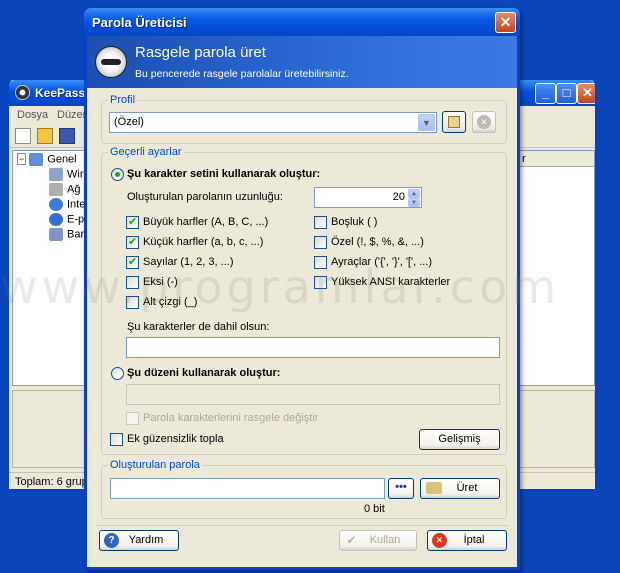  What do you see at coordinates (117, 174) in the screenshot?
I see `charset-radio` at bounding box center [117, 174].